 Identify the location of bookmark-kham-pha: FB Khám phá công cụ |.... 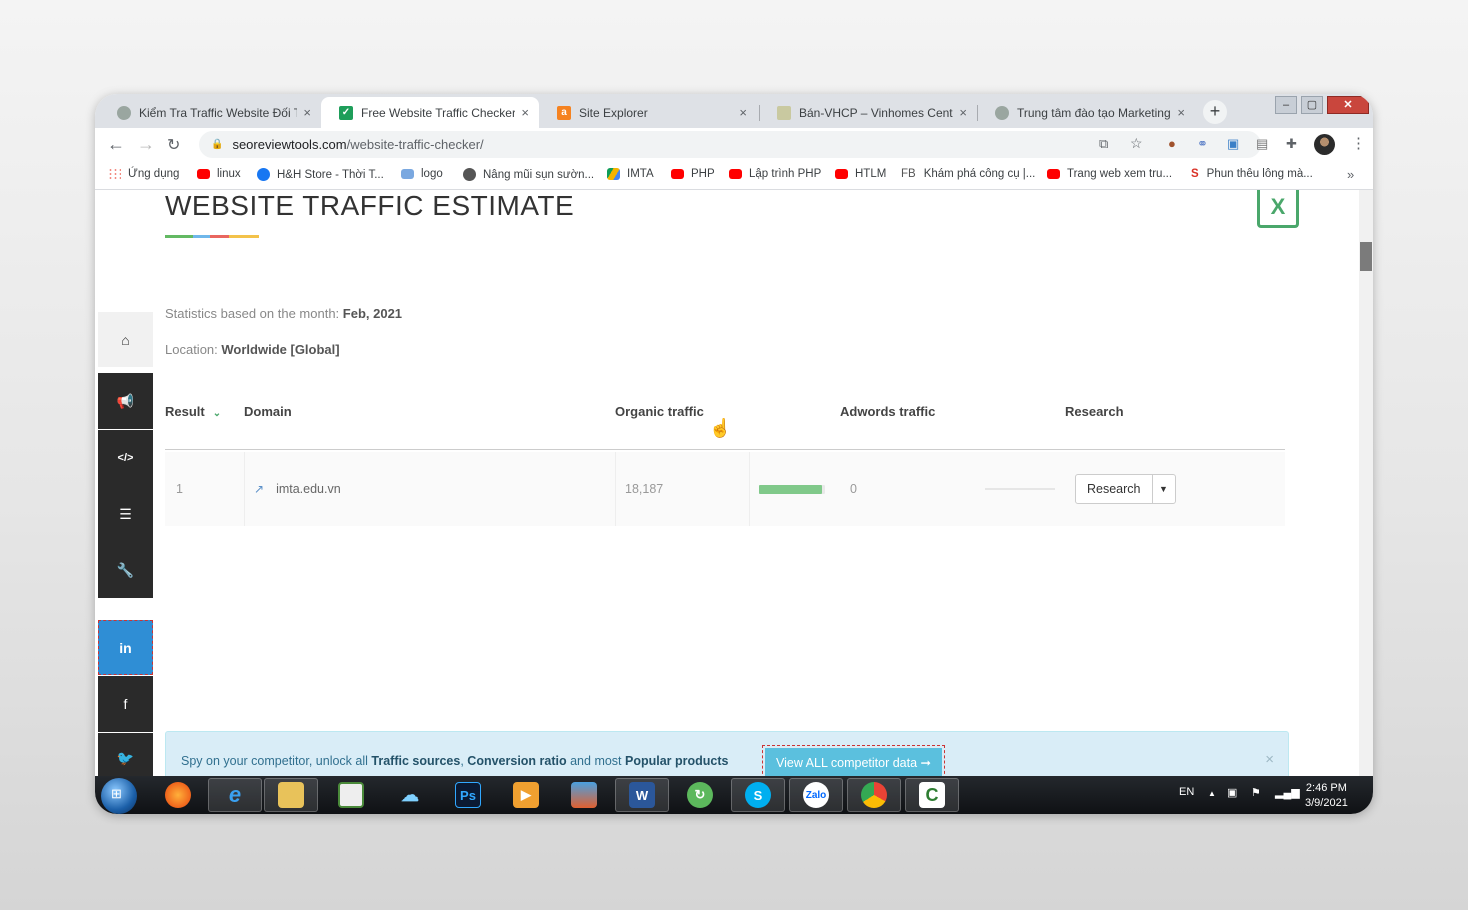
(971, 174).